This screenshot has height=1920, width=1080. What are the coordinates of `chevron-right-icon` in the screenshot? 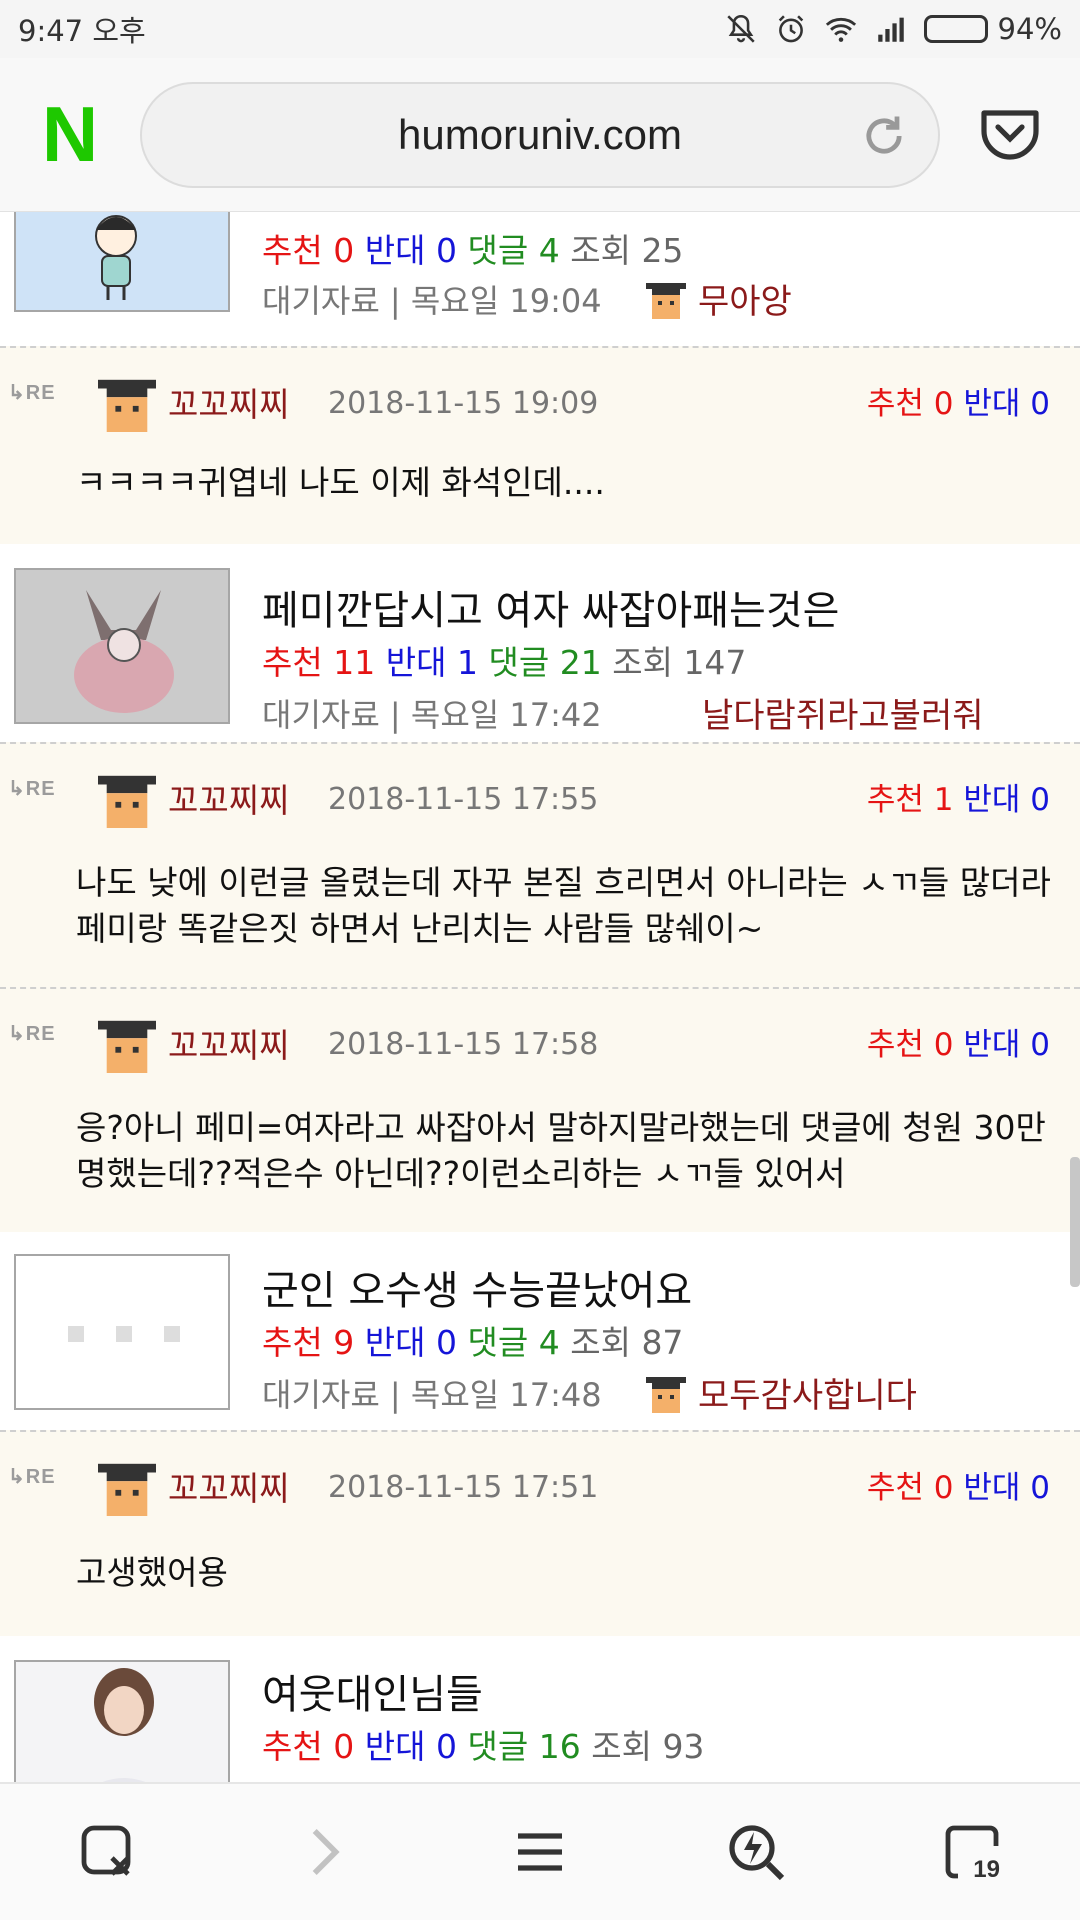 It's located at (326, 1852).